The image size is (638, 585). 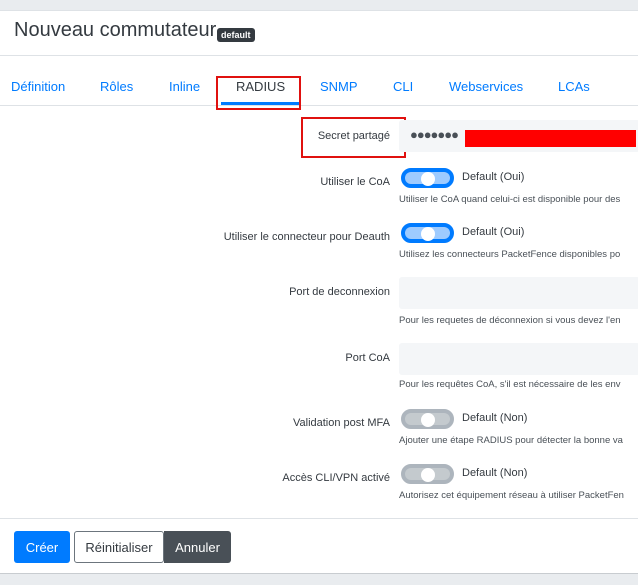 I want to click on tab-lcas: LCAs, so click(x=574, y=86).